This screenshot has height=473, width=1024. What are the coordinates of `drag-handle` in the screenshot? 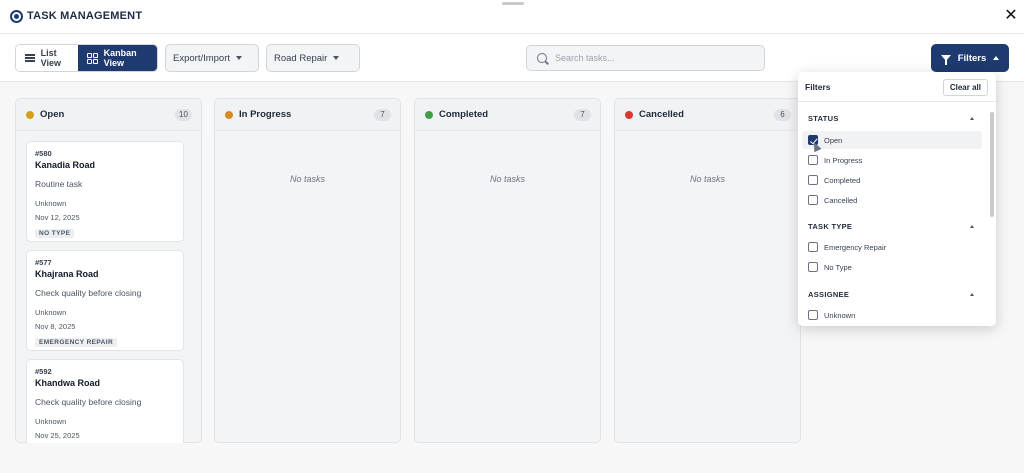 It's located at (513, 3).